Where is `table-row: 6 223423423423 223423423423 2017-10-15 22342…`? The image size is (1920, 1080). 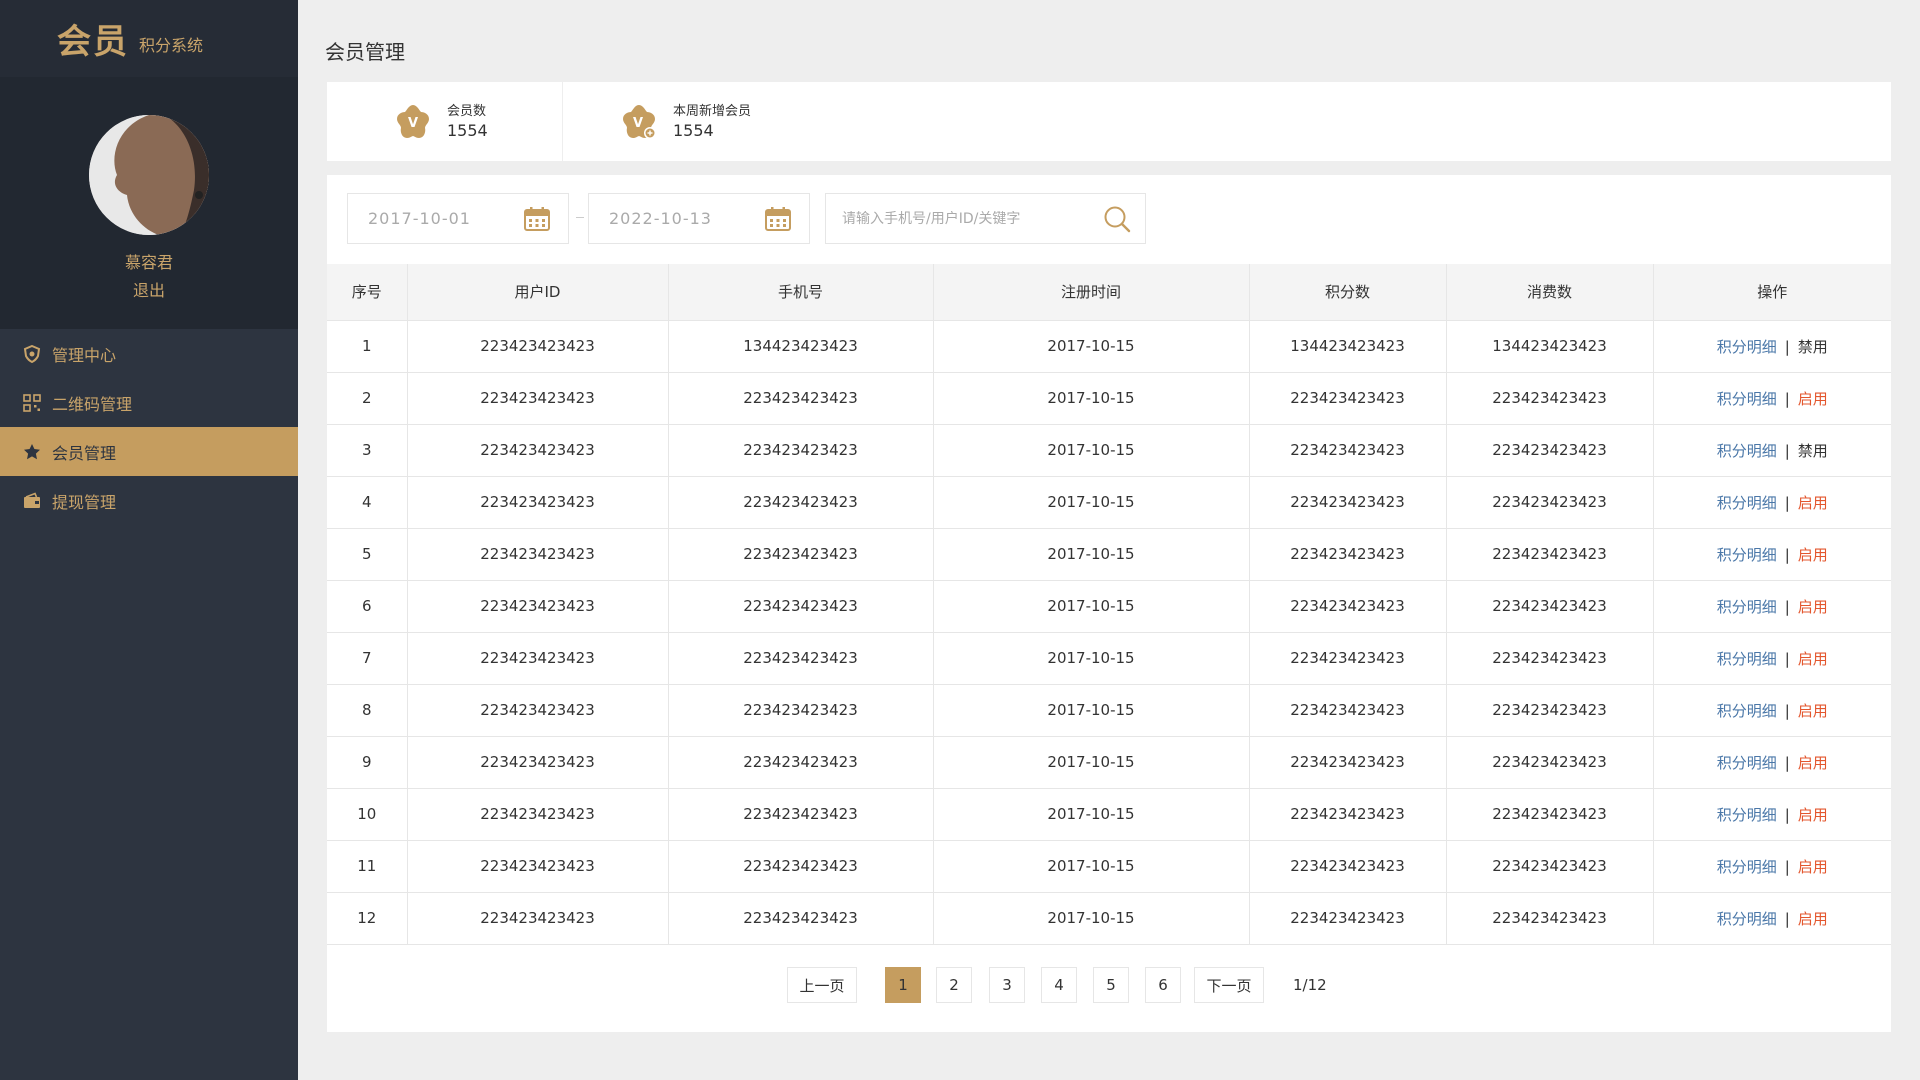
table-row: 6 223423423423 223423423423 2017-10-15 22342… is located at coordinates (1109, 606).